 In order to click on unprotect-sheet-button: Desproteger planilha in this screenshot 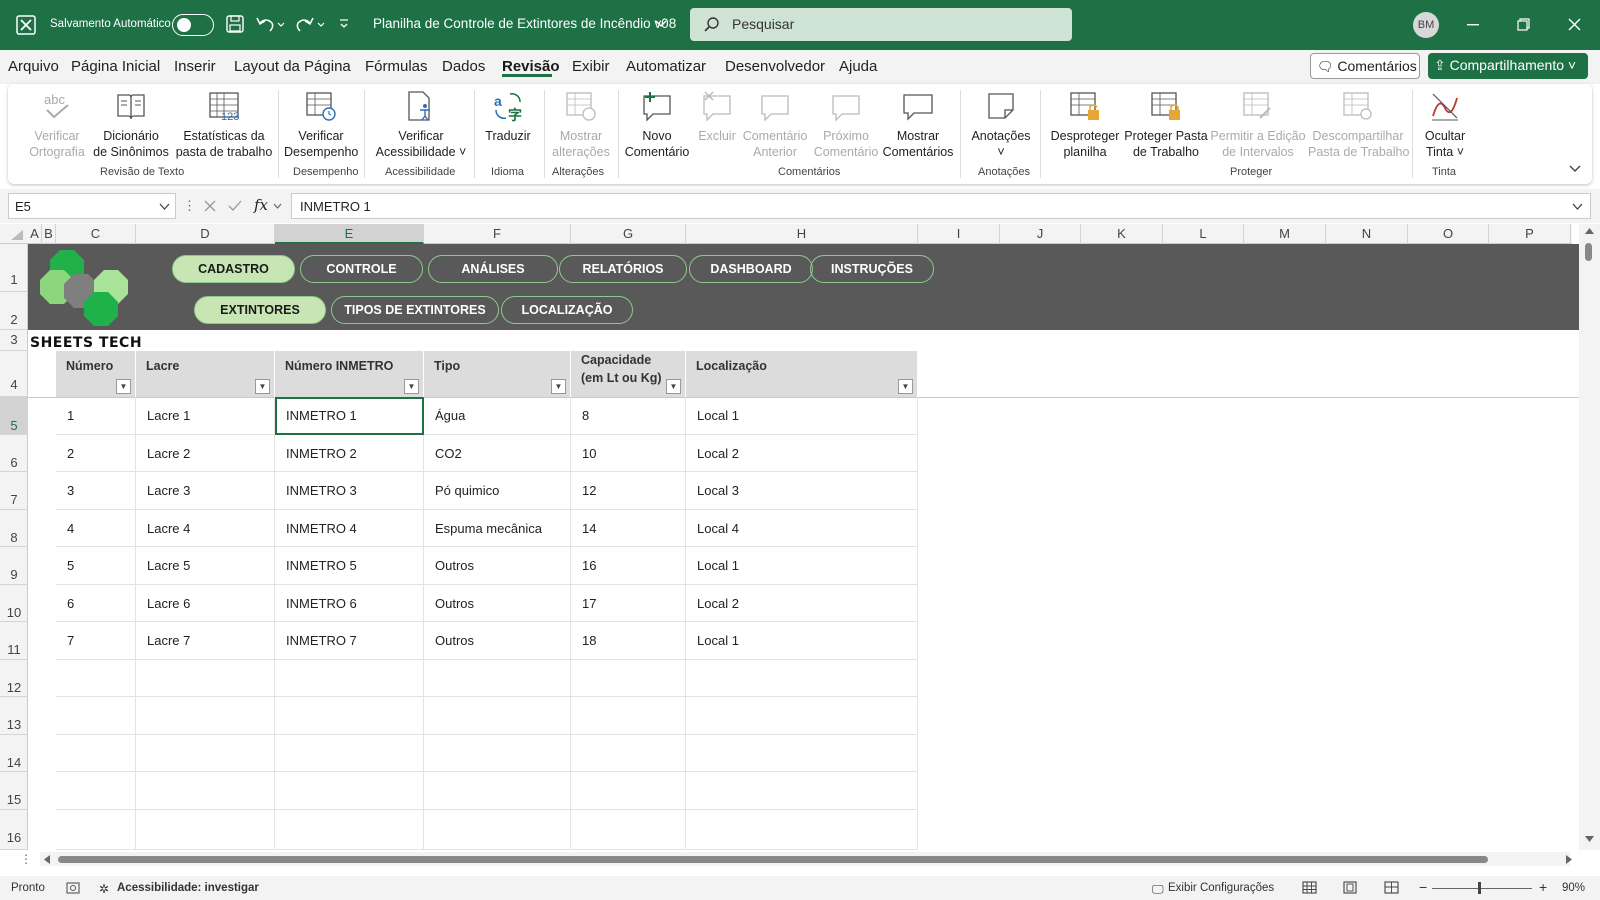, I will do `click(1085, 125)`.